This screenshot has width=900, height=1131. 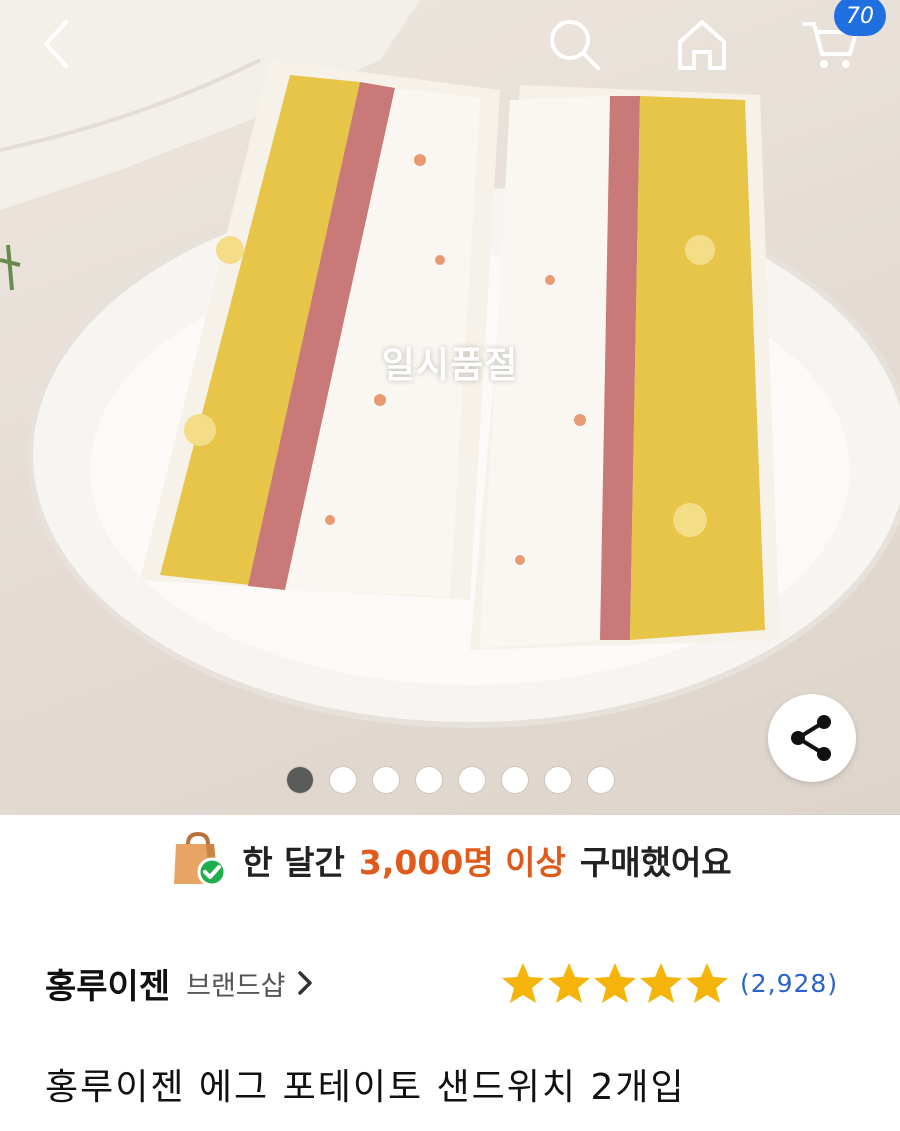 What do you see at coordinates (462, 862) in the screenshot?
I see `banner-highlight: 3,000명 이상` at bounding box center [462, 862].